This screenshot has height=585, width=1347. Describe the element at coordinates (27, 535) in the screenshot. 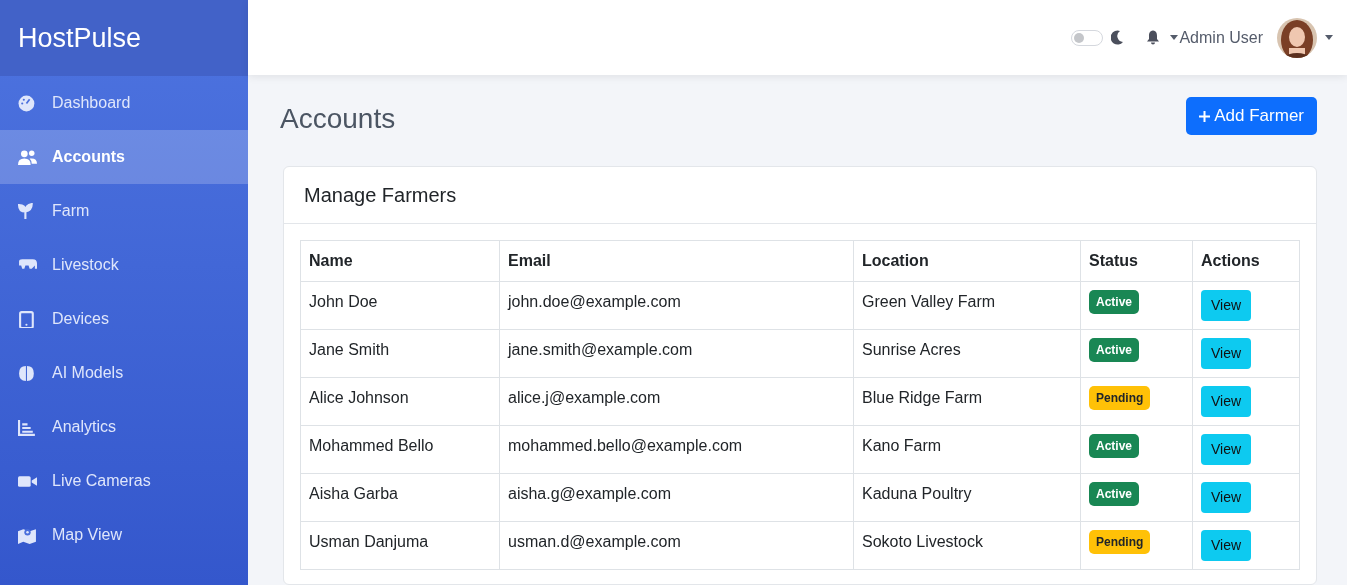

I see `map-pin-icon` at that location.